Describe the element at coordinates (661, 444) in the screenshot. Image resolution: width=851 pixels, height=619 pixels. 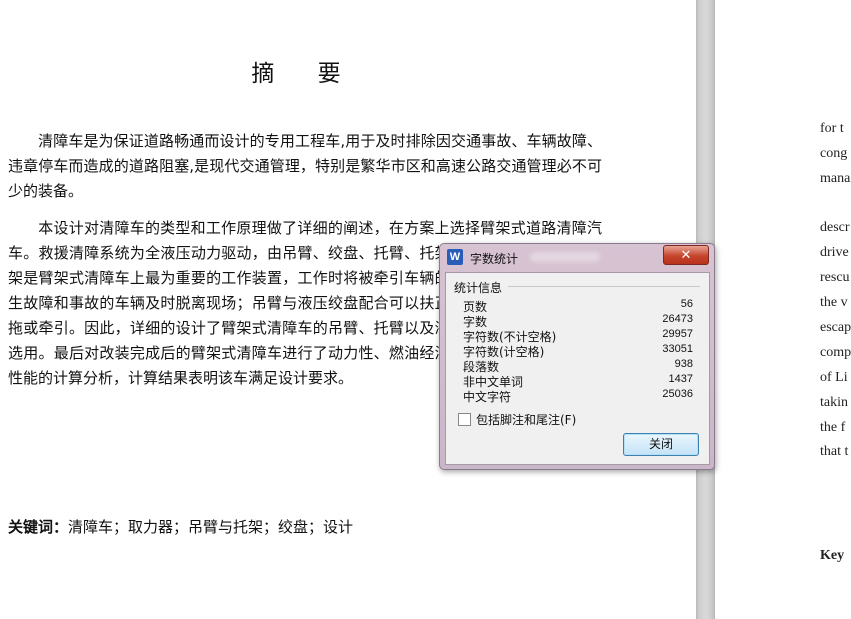
I see `close-button: 关闭` at that location.